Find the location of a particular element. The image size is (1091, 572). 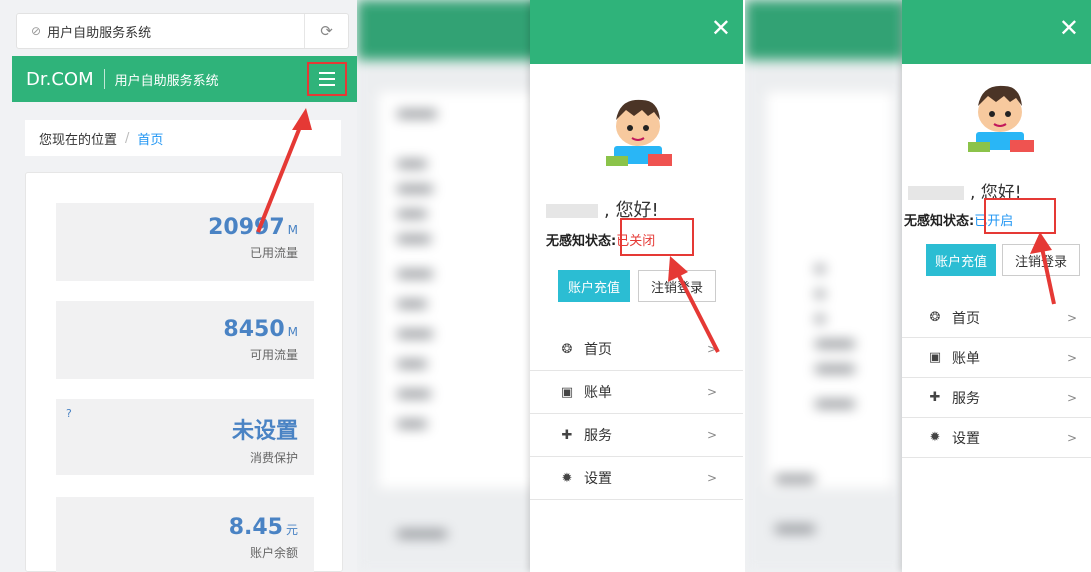

status-value: 已开启 is located at coordinates (994, 221).